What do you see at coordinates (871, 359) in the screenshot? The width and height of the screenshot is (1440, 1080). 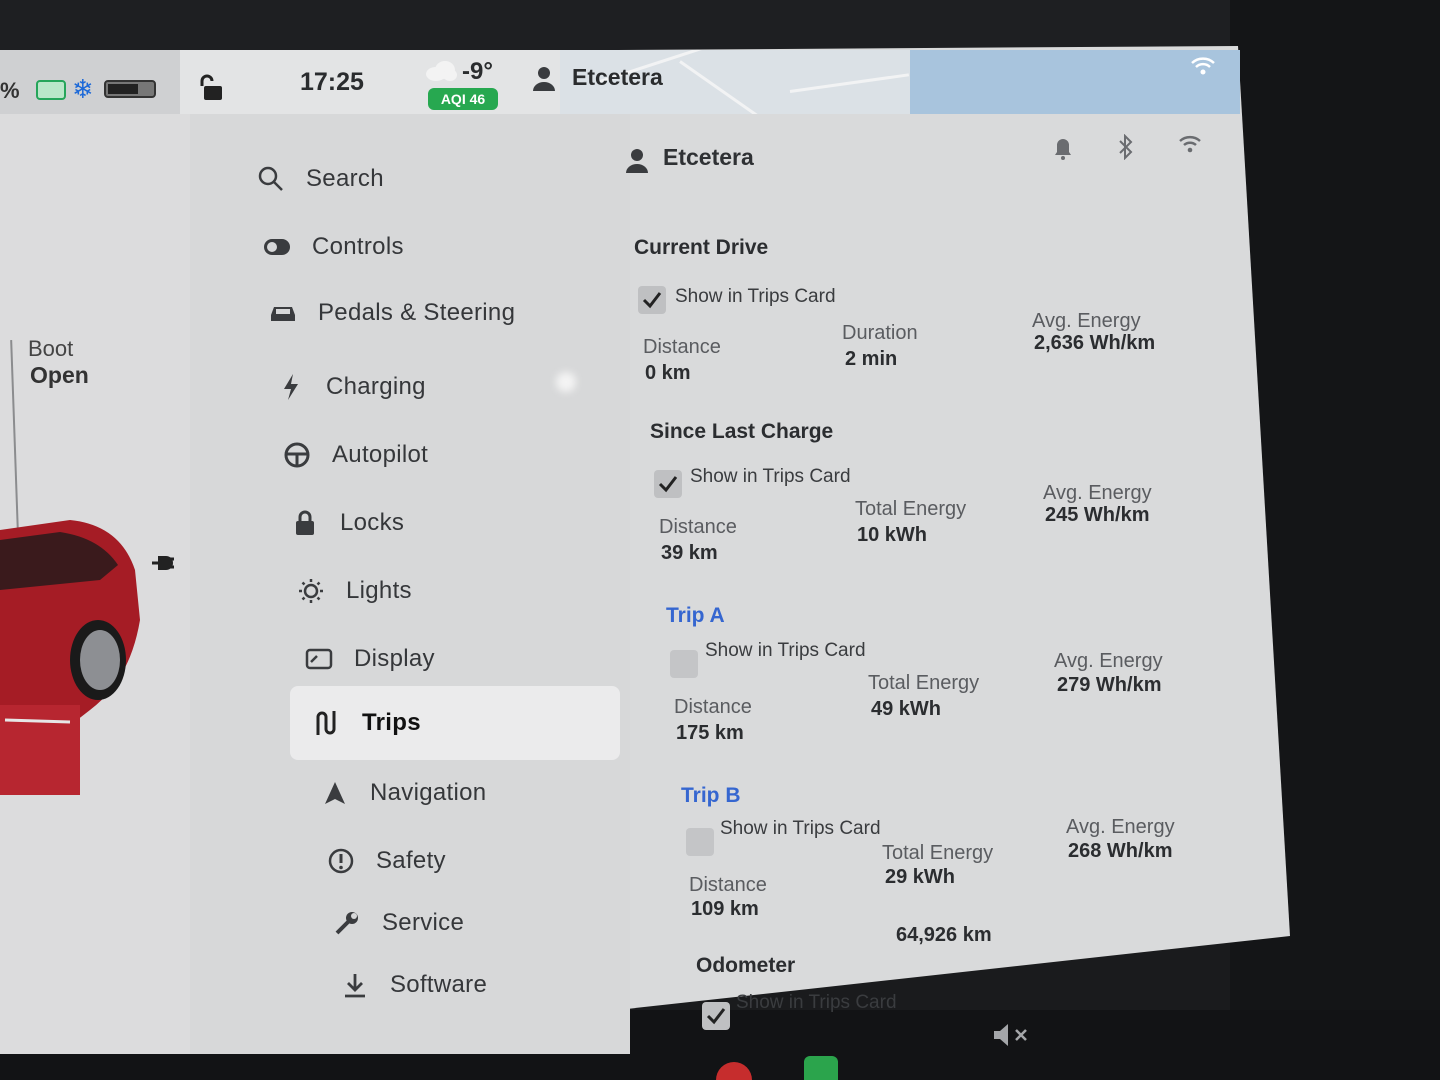 I see `current-drive-duration-value: 2 min` at bounding box center [871, 359].